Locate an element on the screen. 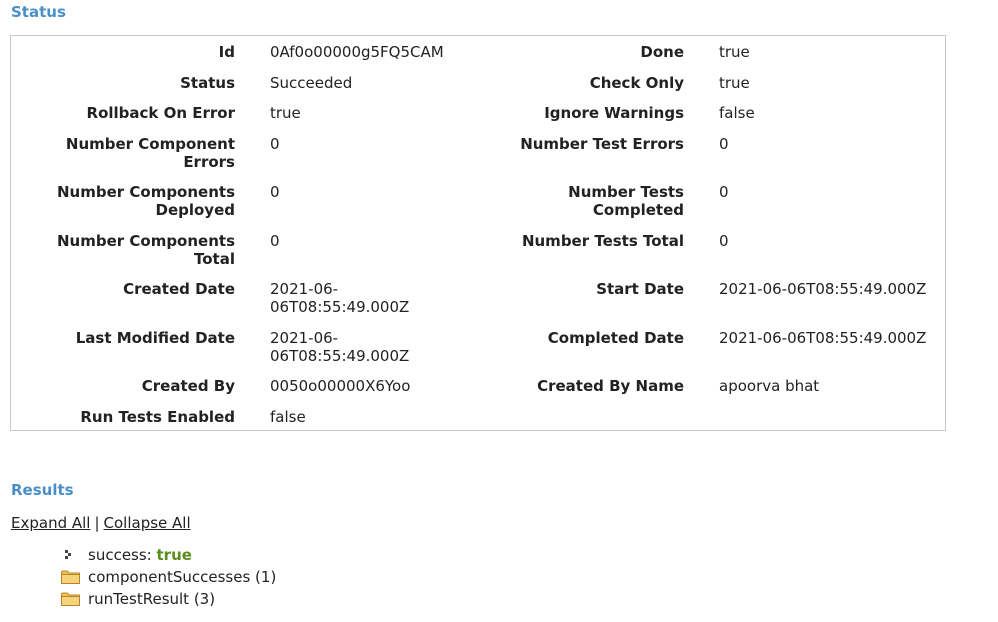  field-label: Last Modified Date is located at coordinates (155, 338).